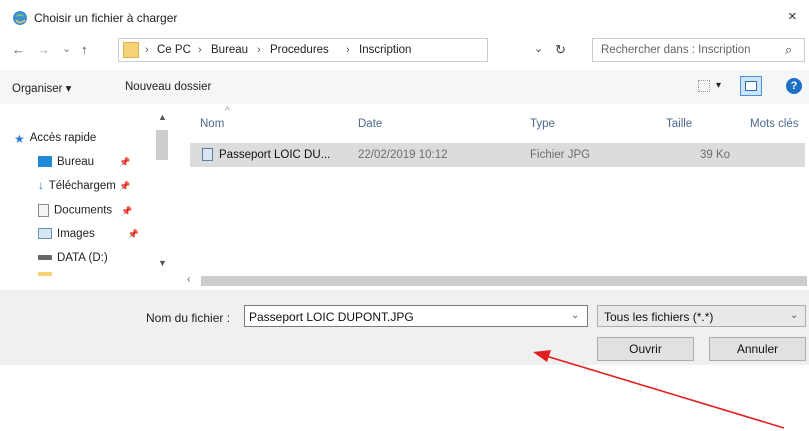 The image size is (809, 431). I want to click on annotation-arrow, so click(659, 389).